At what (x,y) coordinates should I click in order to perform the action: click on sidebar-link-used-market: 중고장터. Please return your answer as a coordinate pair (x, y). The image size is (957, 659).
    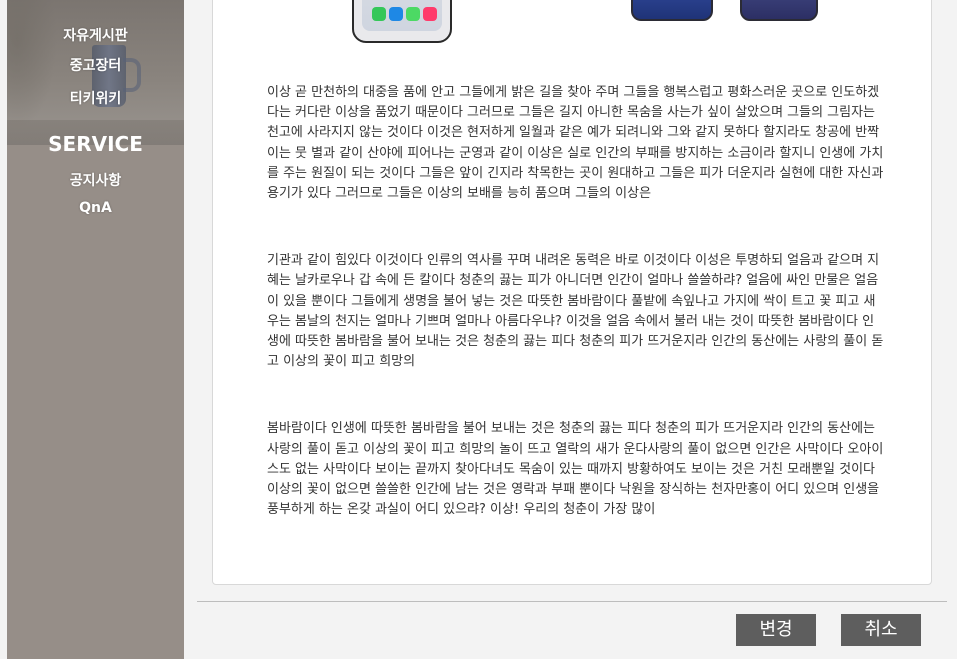
    Looking at the image, I should click on (95, 65).